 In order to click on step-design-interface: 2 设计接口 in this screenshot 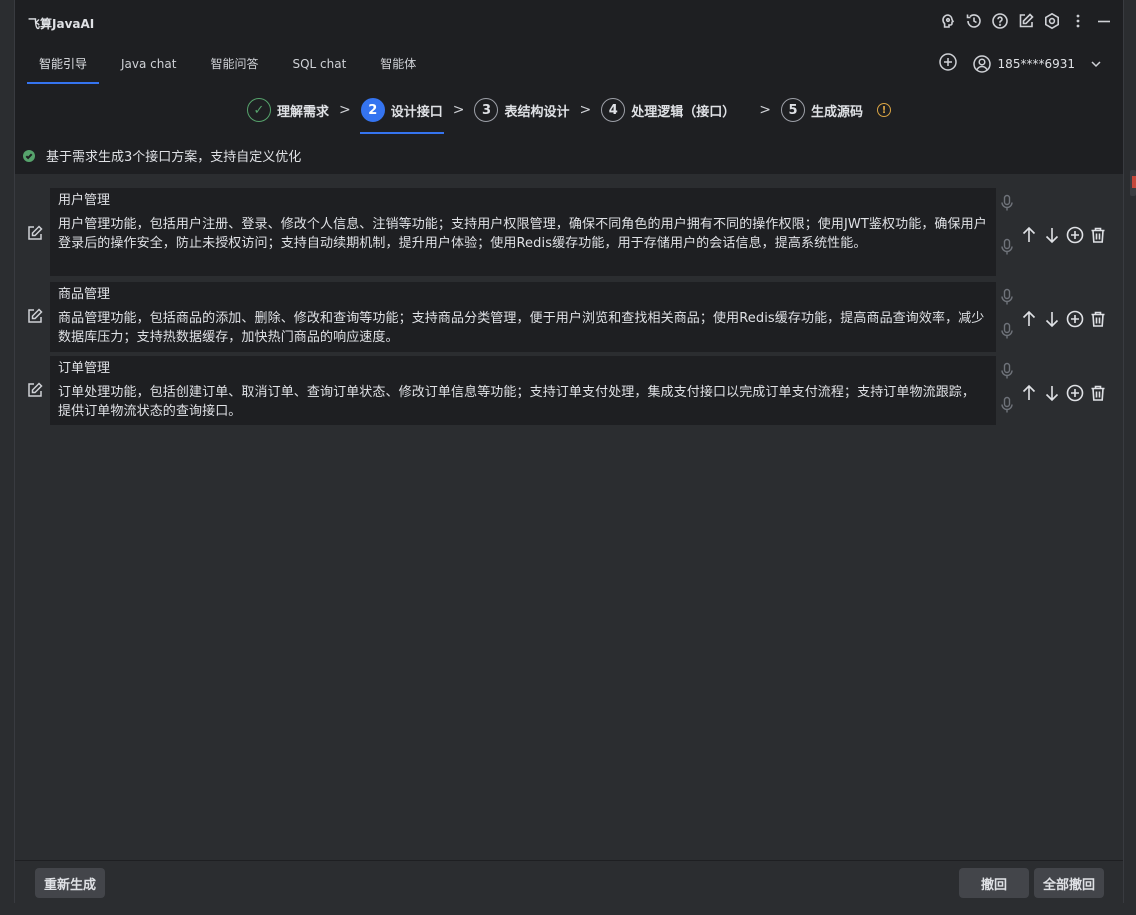, I will do `click(401, 112)`.